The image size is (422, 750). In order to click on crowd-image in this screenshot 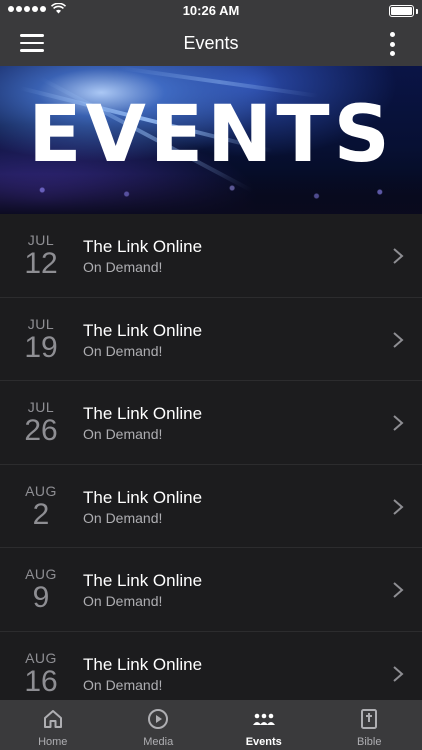, I will do `click(211, 194)`.